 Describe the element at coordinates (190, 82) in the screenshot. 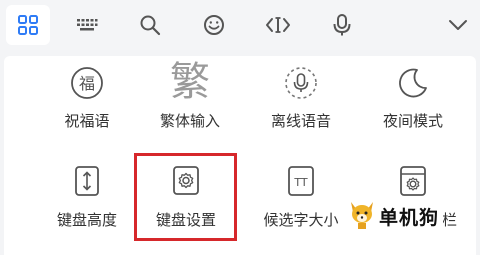

I see `traditional-chinese-icon: 繁` at that location.